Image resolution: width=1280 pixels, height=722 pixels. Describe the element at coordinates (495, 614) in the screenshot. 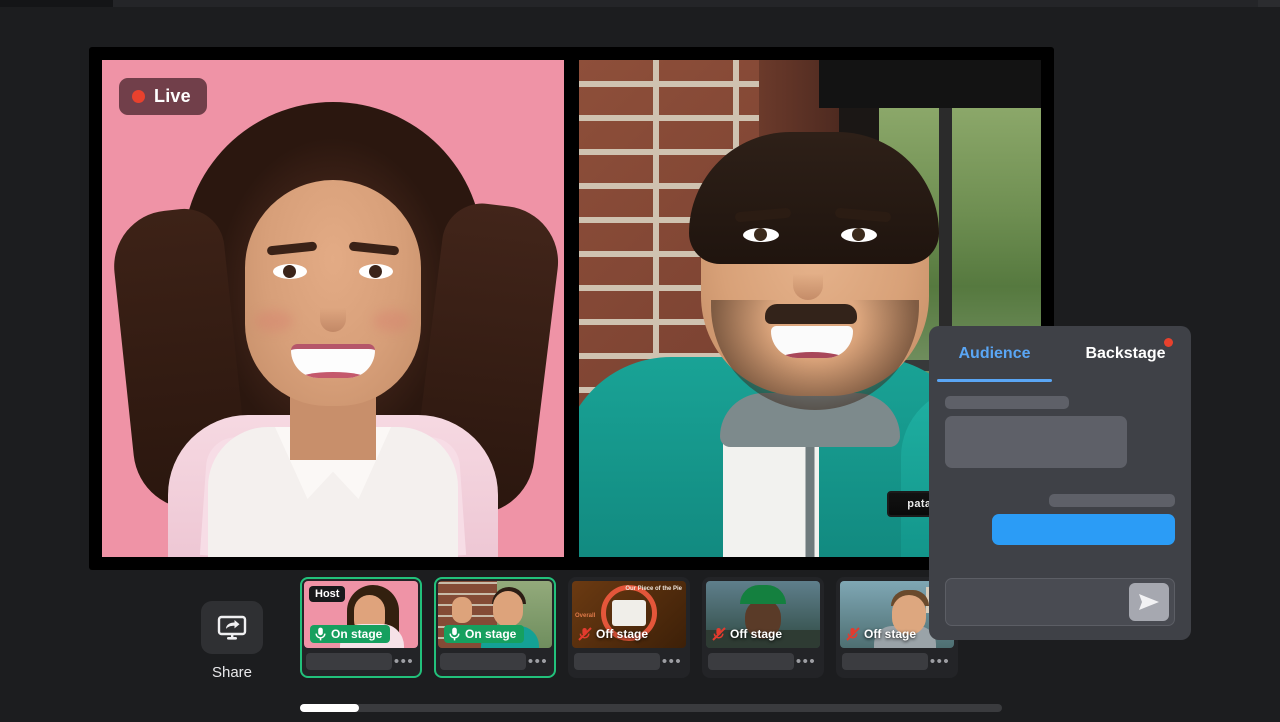

I see `participant-thumb-video: On stage` at that location.